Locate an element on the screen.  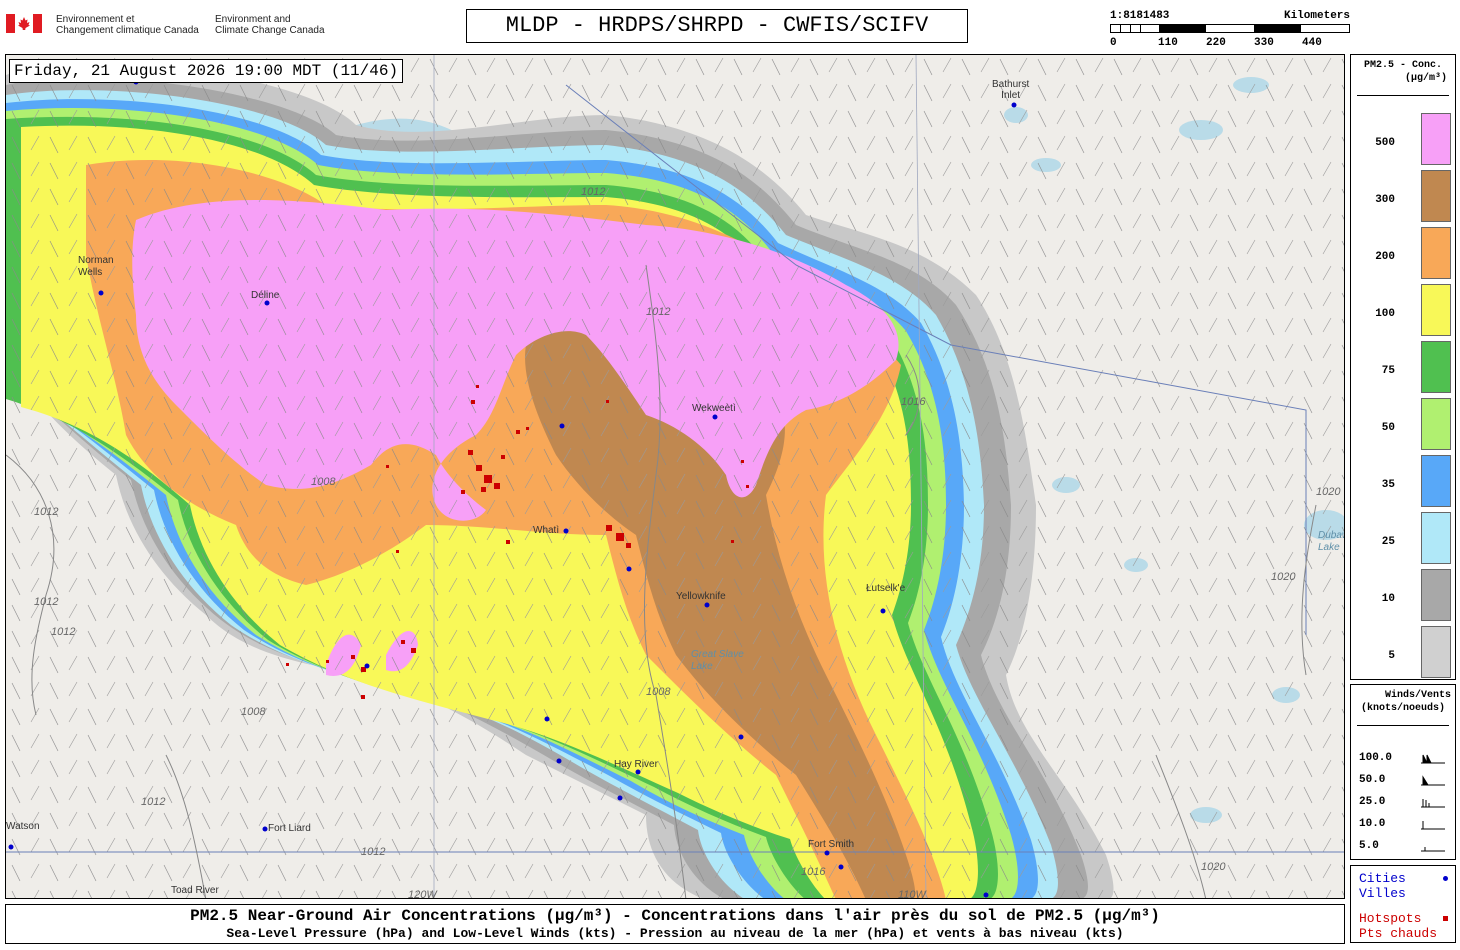
wind-speed-label: 100.0 is located at coordinates (1376, 758).